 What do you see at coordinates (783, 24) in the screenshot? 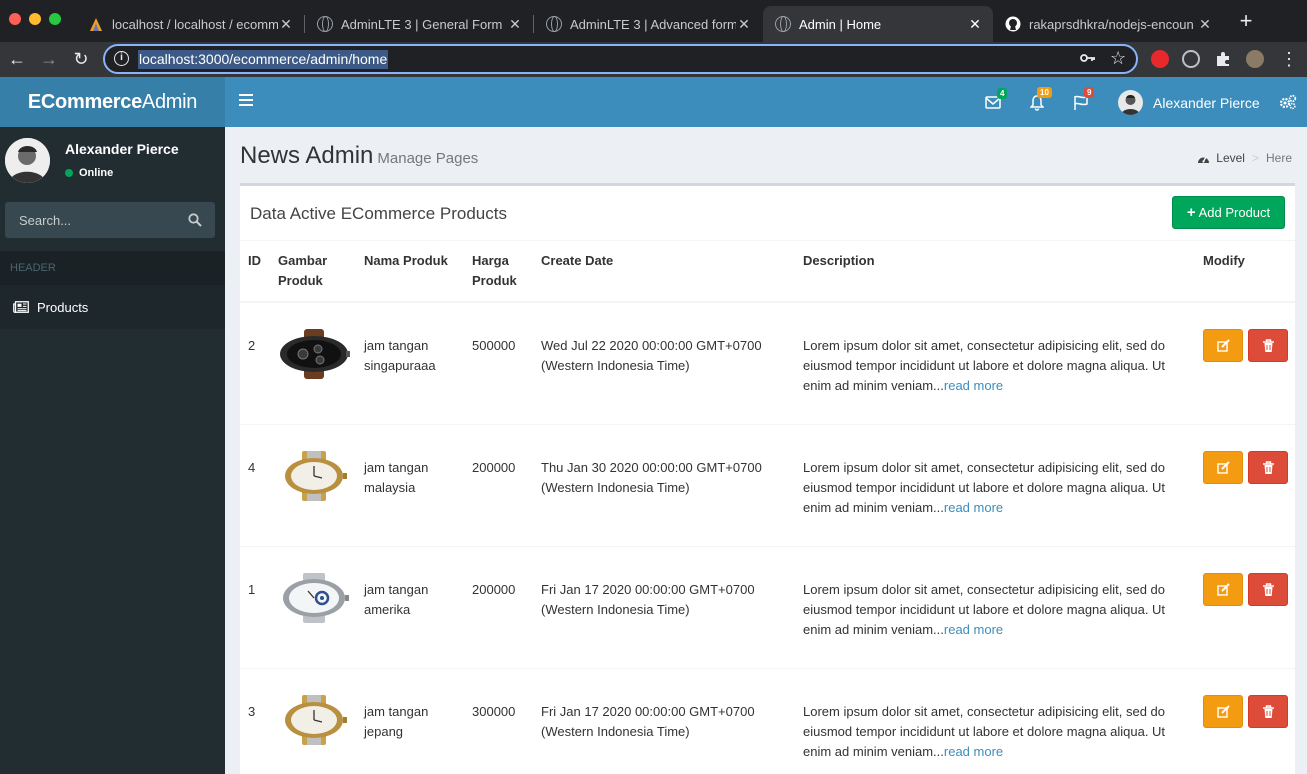
I see `globe-icon` at bounding box center [783, 24].